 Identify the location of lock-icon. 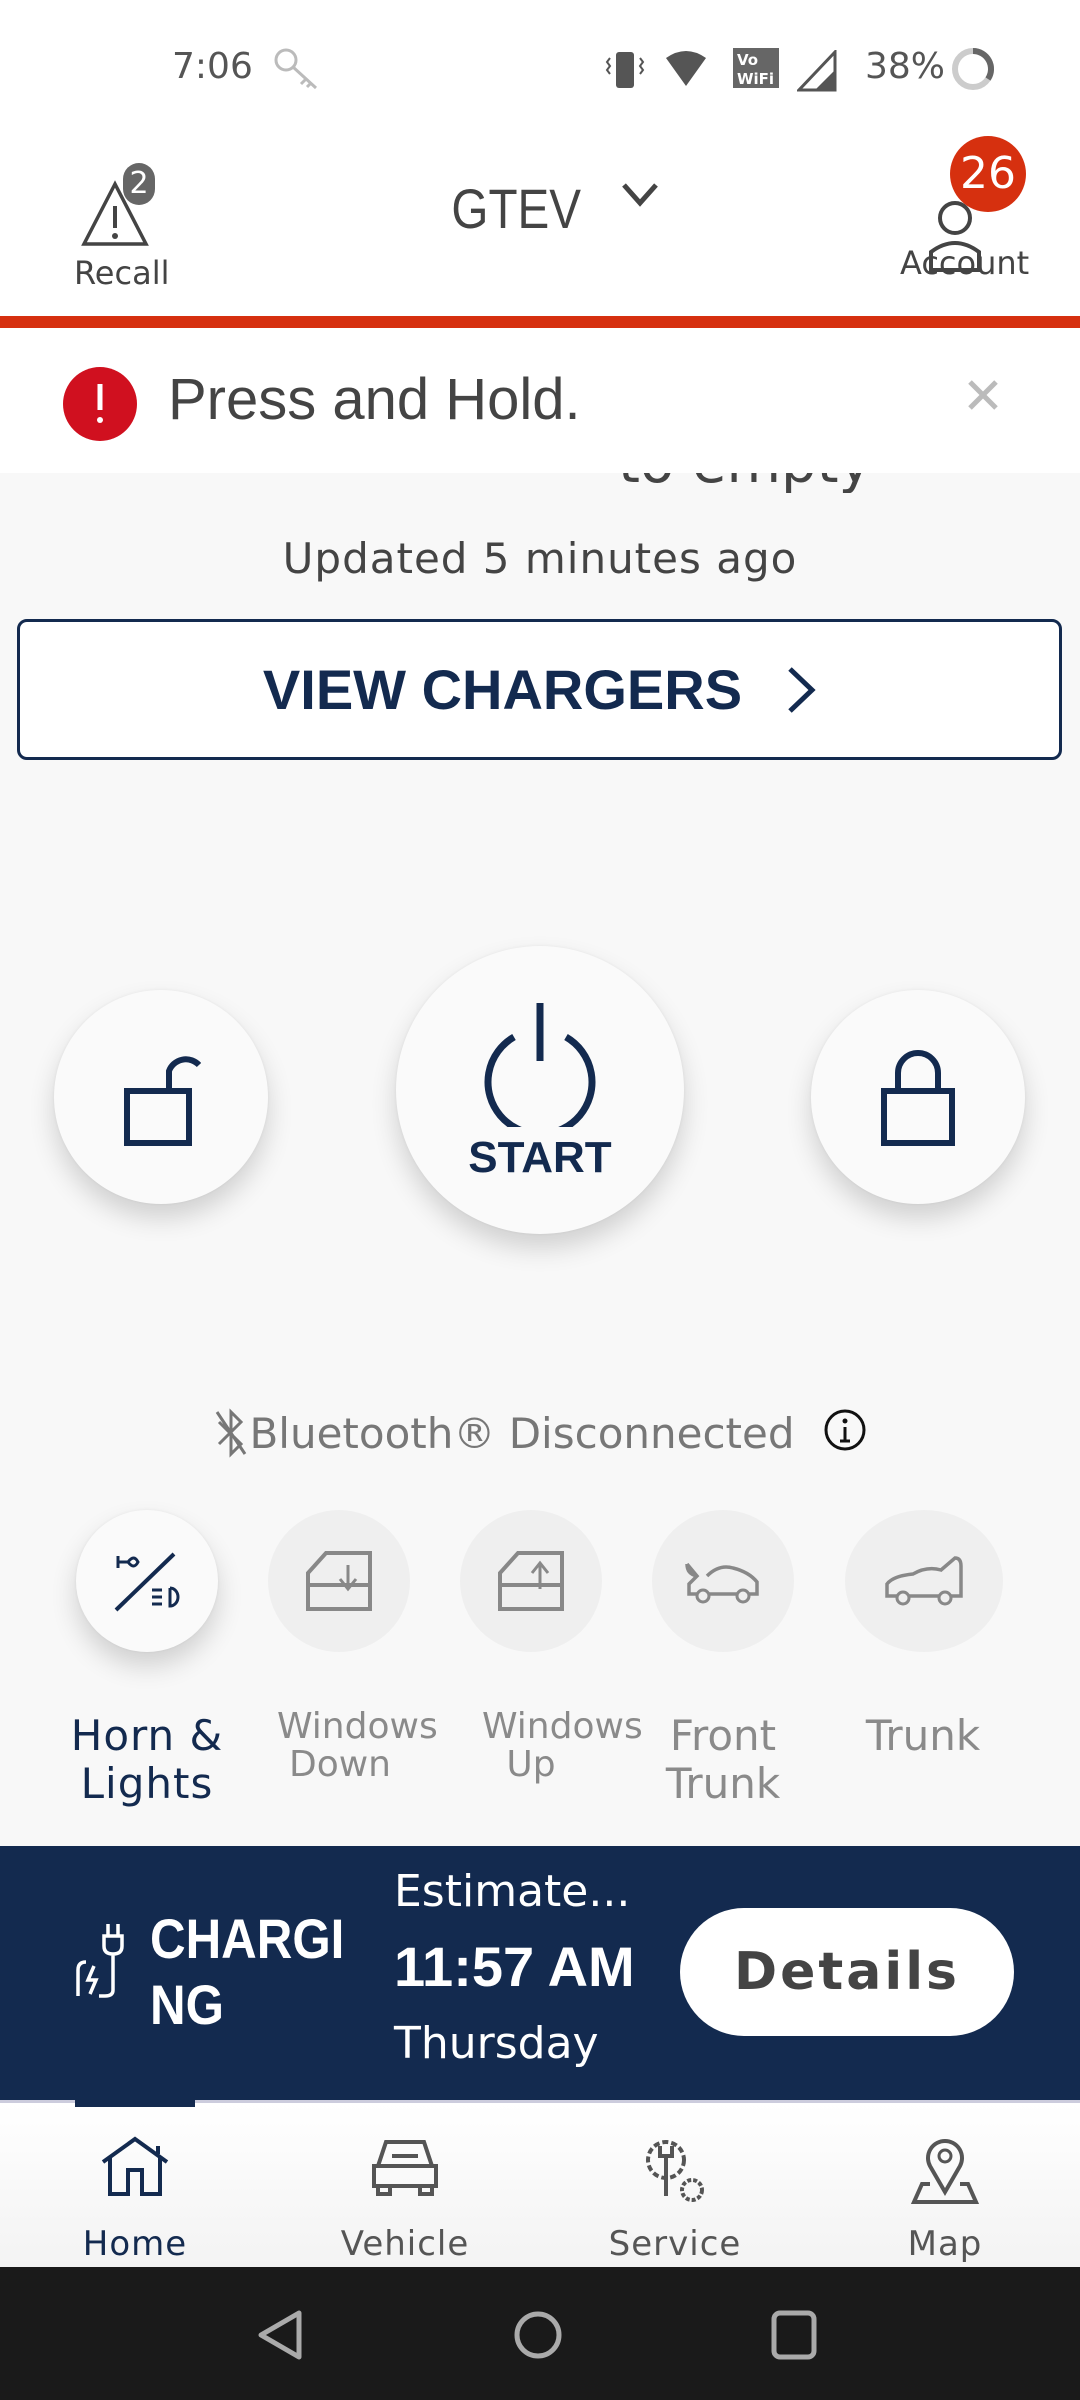
(918, 1098).